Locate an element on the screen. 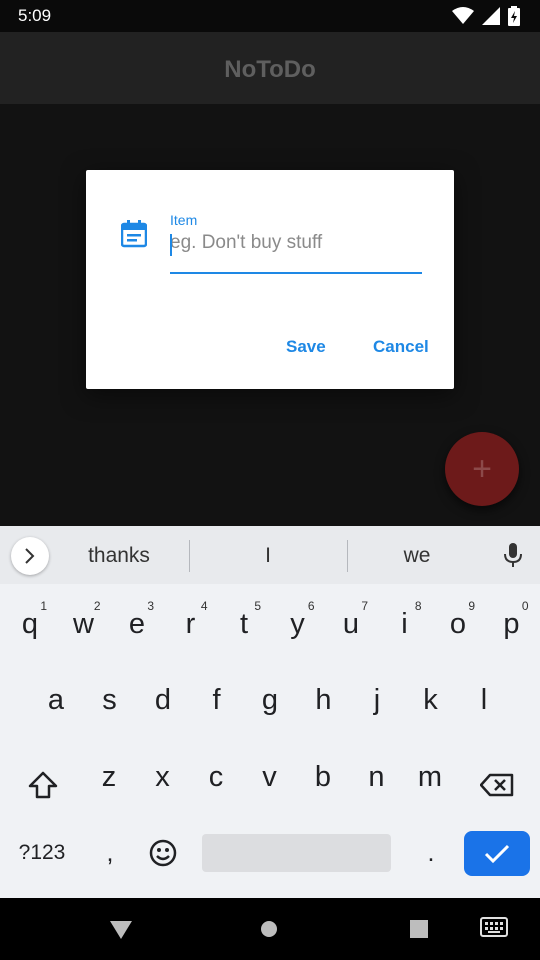 Image resolution: width=540 pixels, height=960 pixels. key-g: g is located at coordinates (270, 700).